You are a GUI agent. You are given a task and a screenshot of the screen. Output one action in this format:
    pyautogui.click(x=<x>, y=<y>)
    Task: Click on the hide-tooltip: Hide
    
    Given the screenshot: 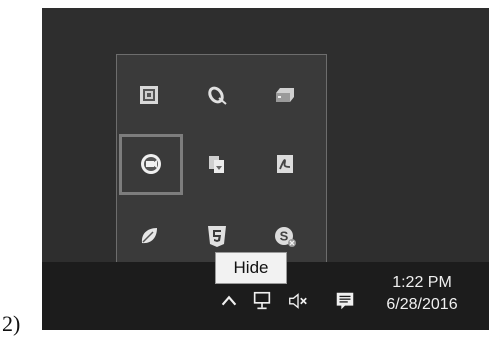 What is the action you would take?
    pyautogui.click(x=251, y=268)
    